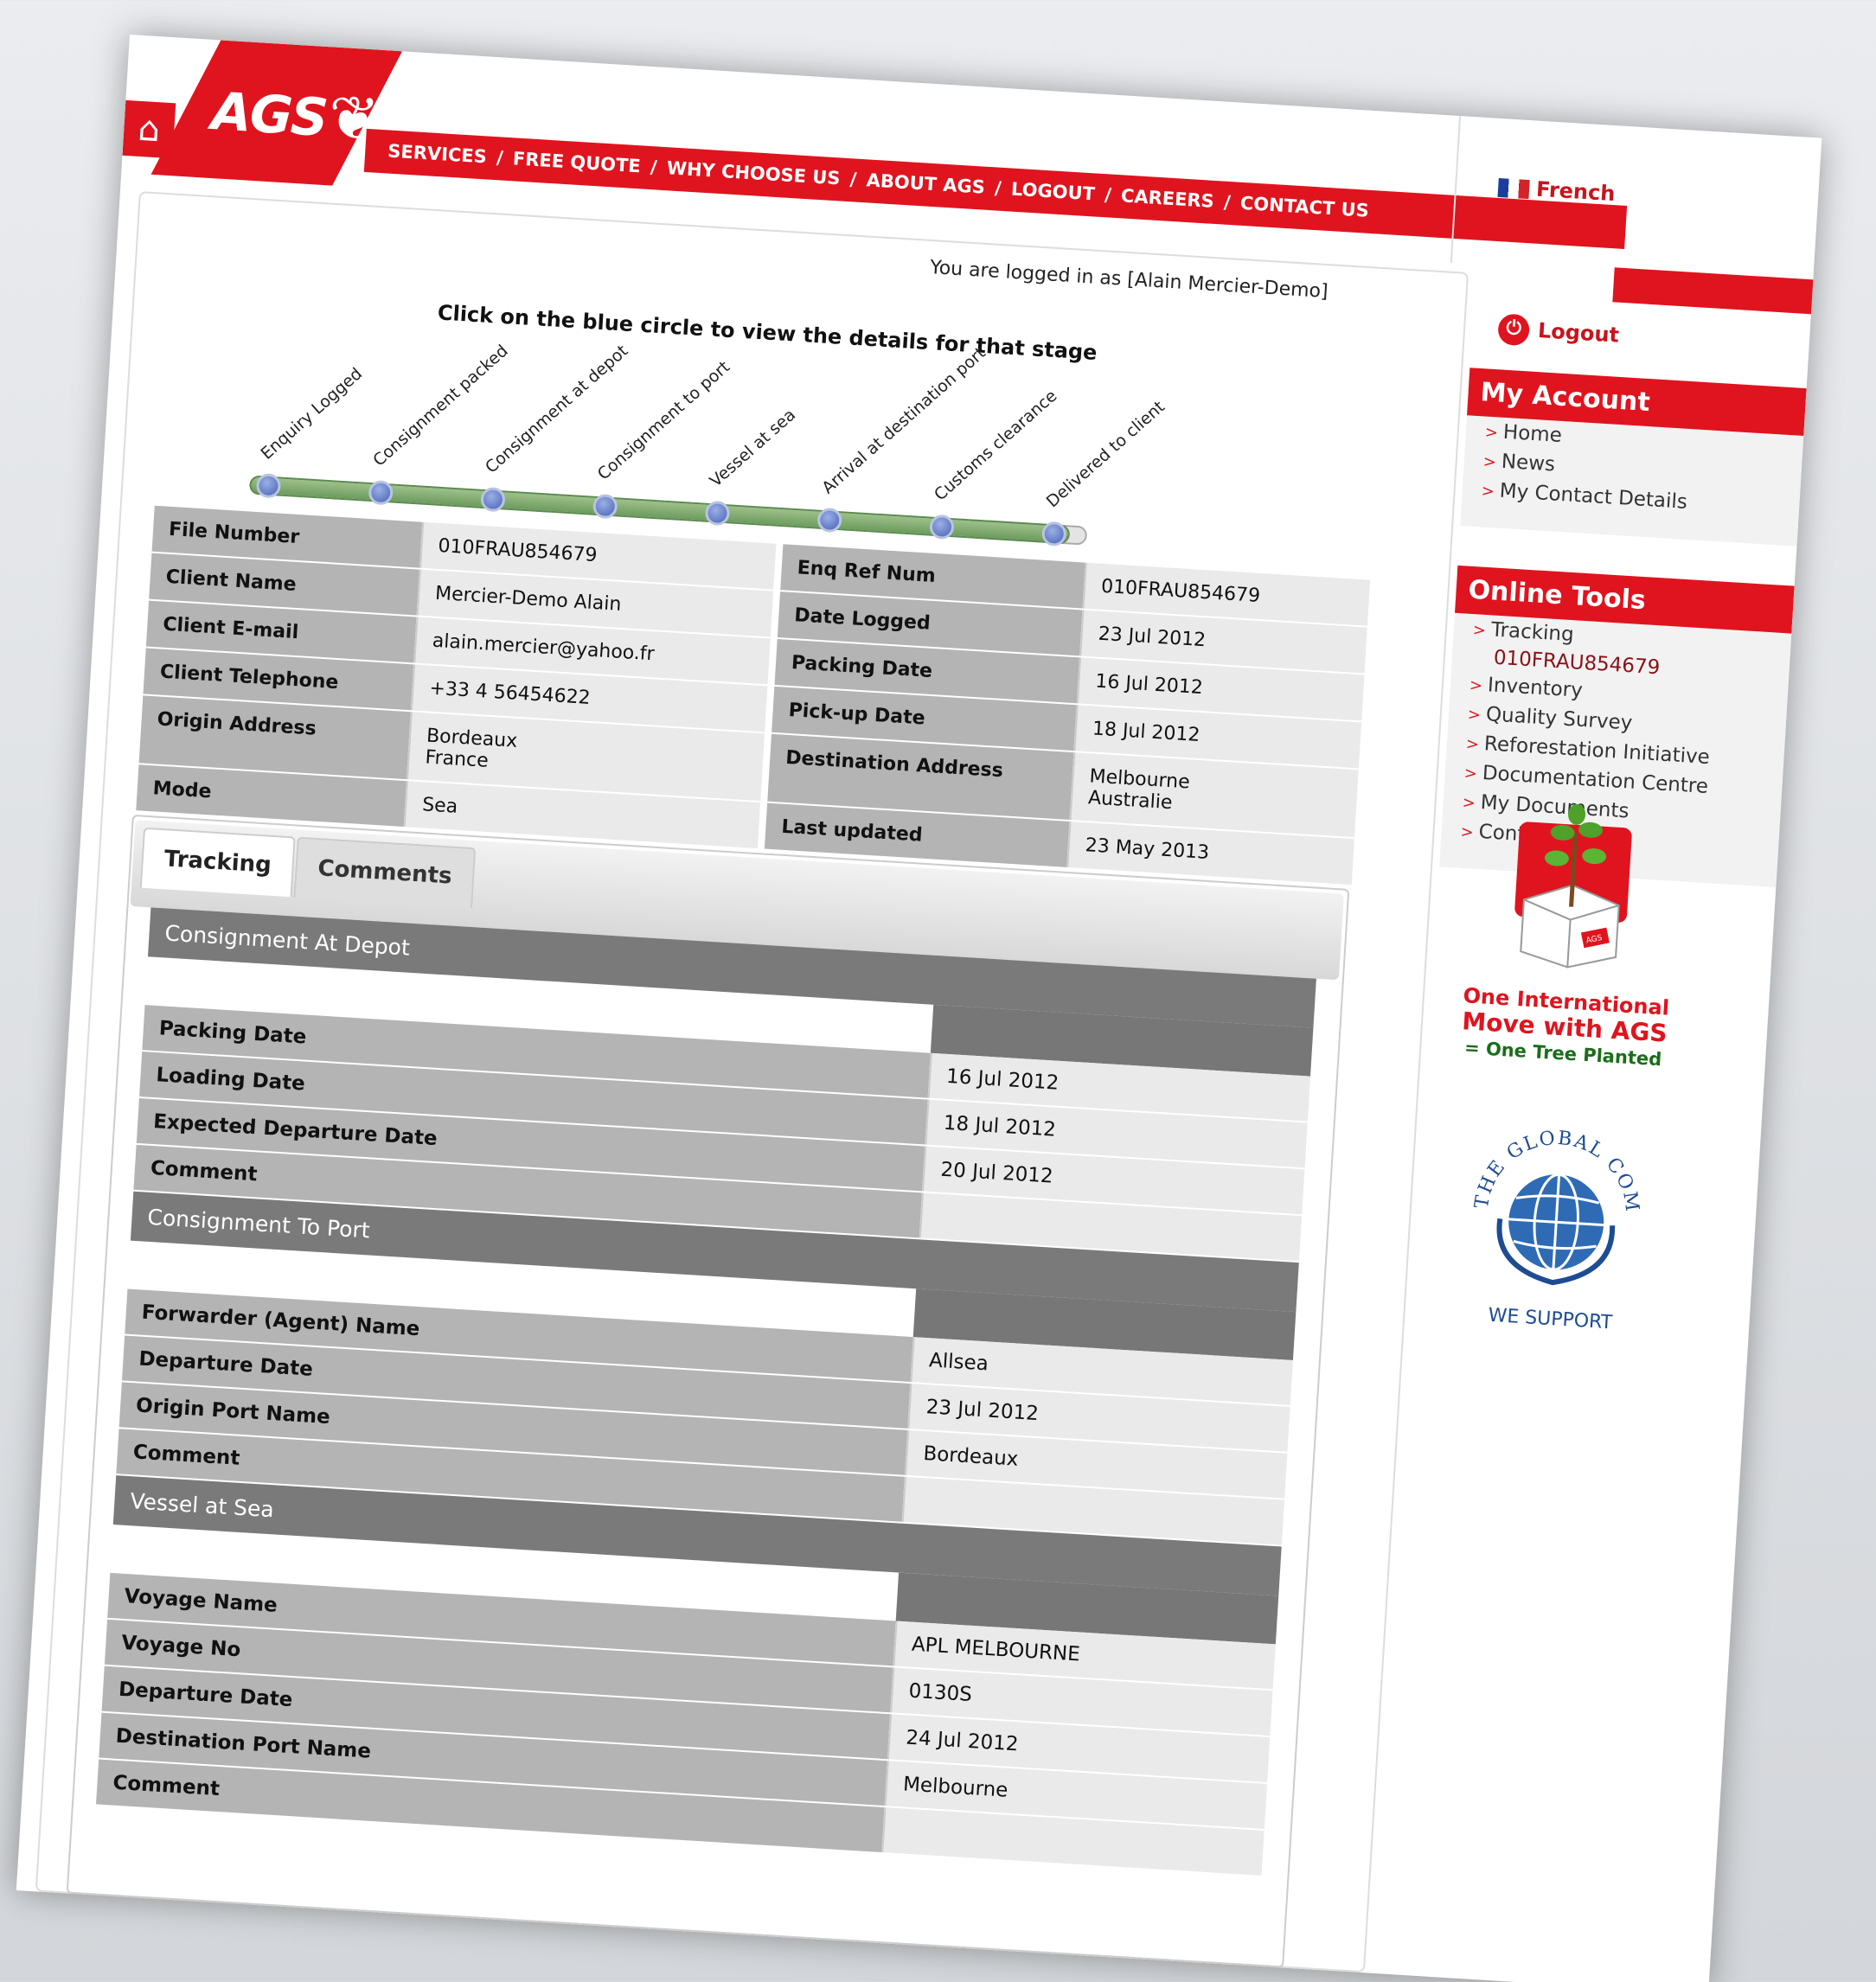  What do you see at coordinates (385, 872) in the screenshot?
I see `tab-comments: Comments` at bounding box center [385, 872].